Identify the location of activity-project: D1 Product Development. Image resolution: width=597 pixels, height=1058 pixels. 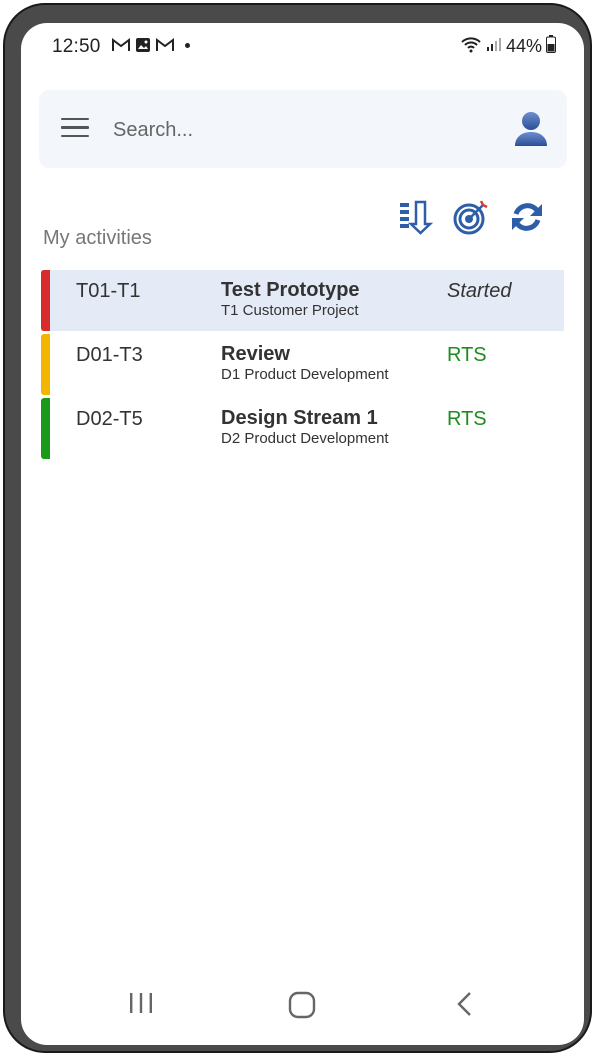
(305, 374).